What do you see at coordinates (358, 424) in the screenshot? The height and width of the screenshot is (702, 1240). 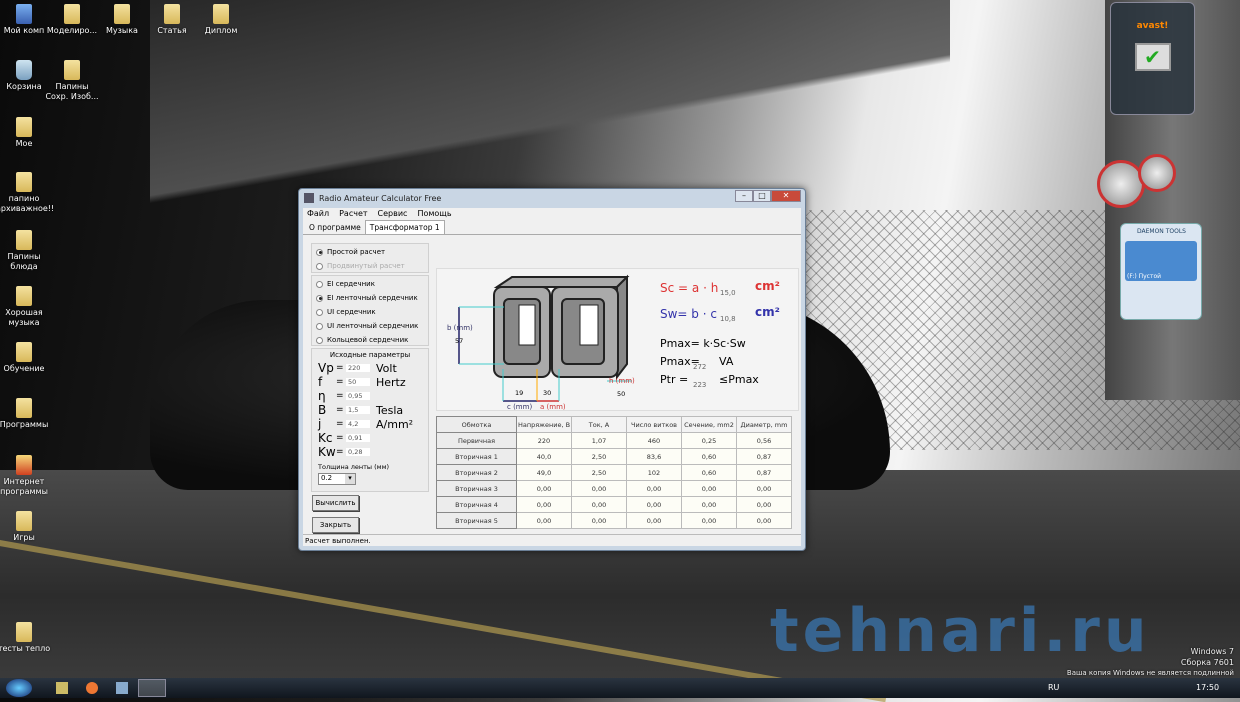 I see `param-input: 4,2` at bounding box center [358, 424].